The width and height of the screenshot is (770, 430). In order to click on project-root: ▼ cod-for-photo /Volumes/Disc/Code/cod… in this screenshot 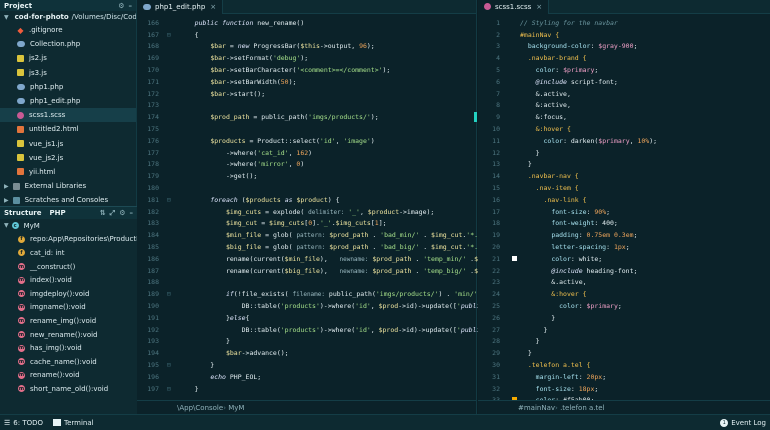, I will do `click(68, 17)`.